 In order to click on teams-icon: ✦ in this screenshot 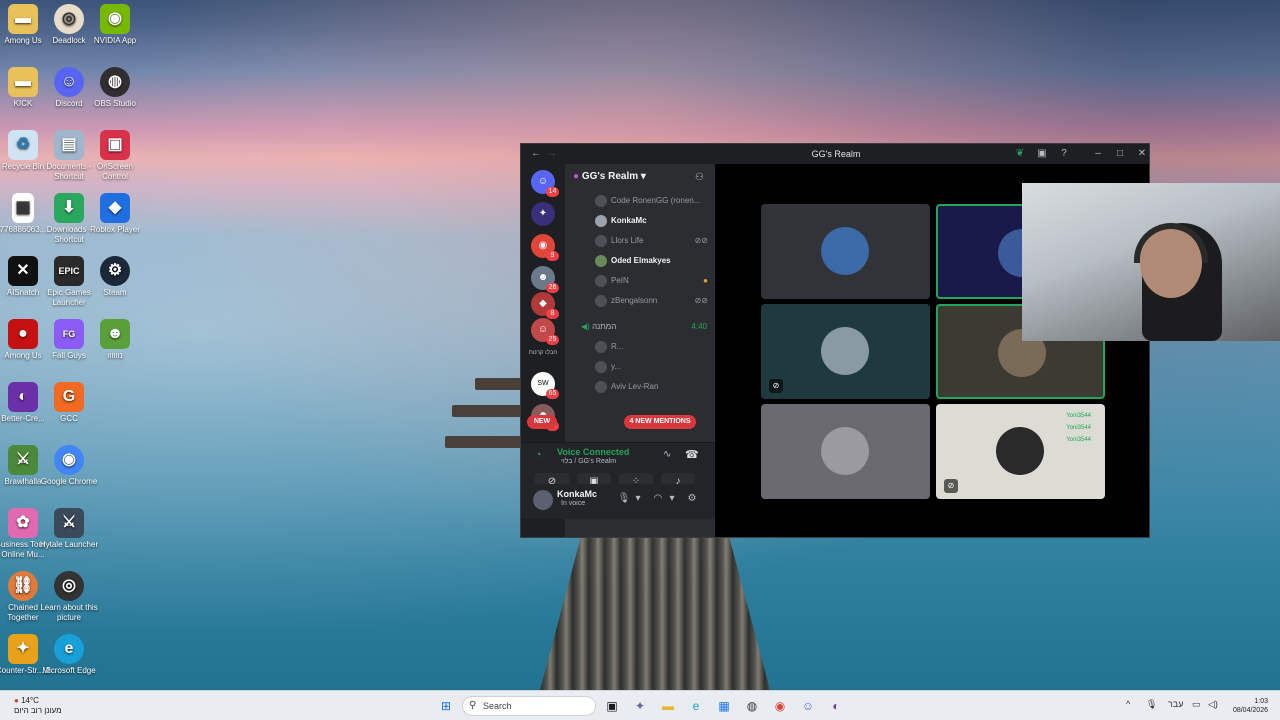, I will do `click(640, 706)`.